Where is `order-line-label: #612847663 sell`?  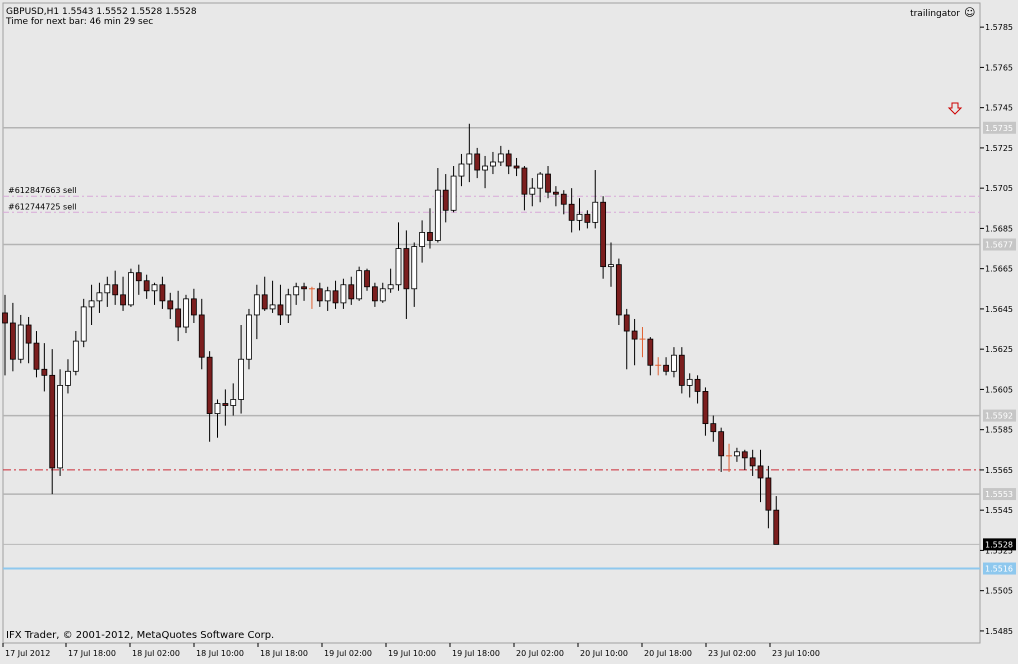
order-line-label: #612847663 sell is located at coordinates (42, 190).